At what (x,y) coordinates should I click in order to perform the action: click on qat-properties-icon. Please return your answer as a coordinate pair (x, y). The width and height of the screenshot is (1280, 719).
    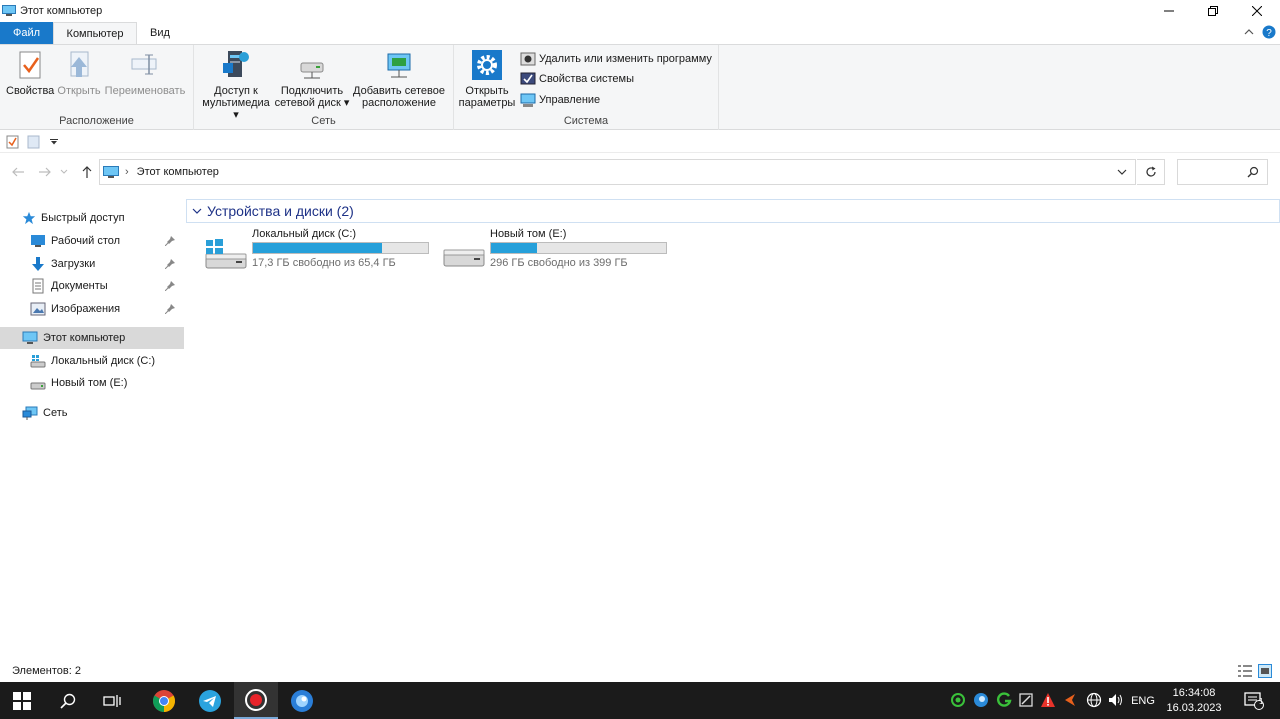
    Looking at the image, I should click on (12, 142).